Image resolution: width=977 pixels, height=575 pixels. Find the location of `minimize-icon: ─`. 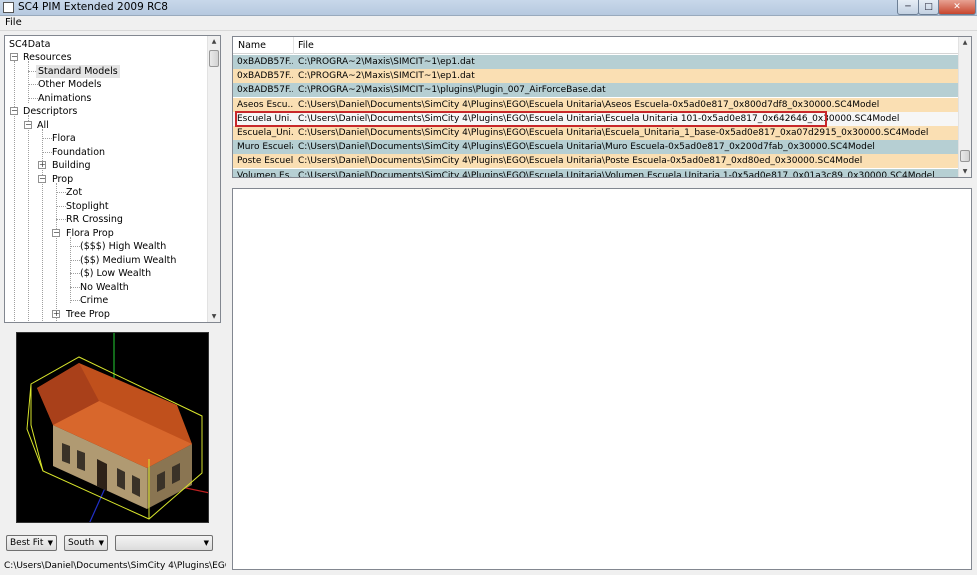

minimize-icon: ─ is located at coordinates (908, 7).